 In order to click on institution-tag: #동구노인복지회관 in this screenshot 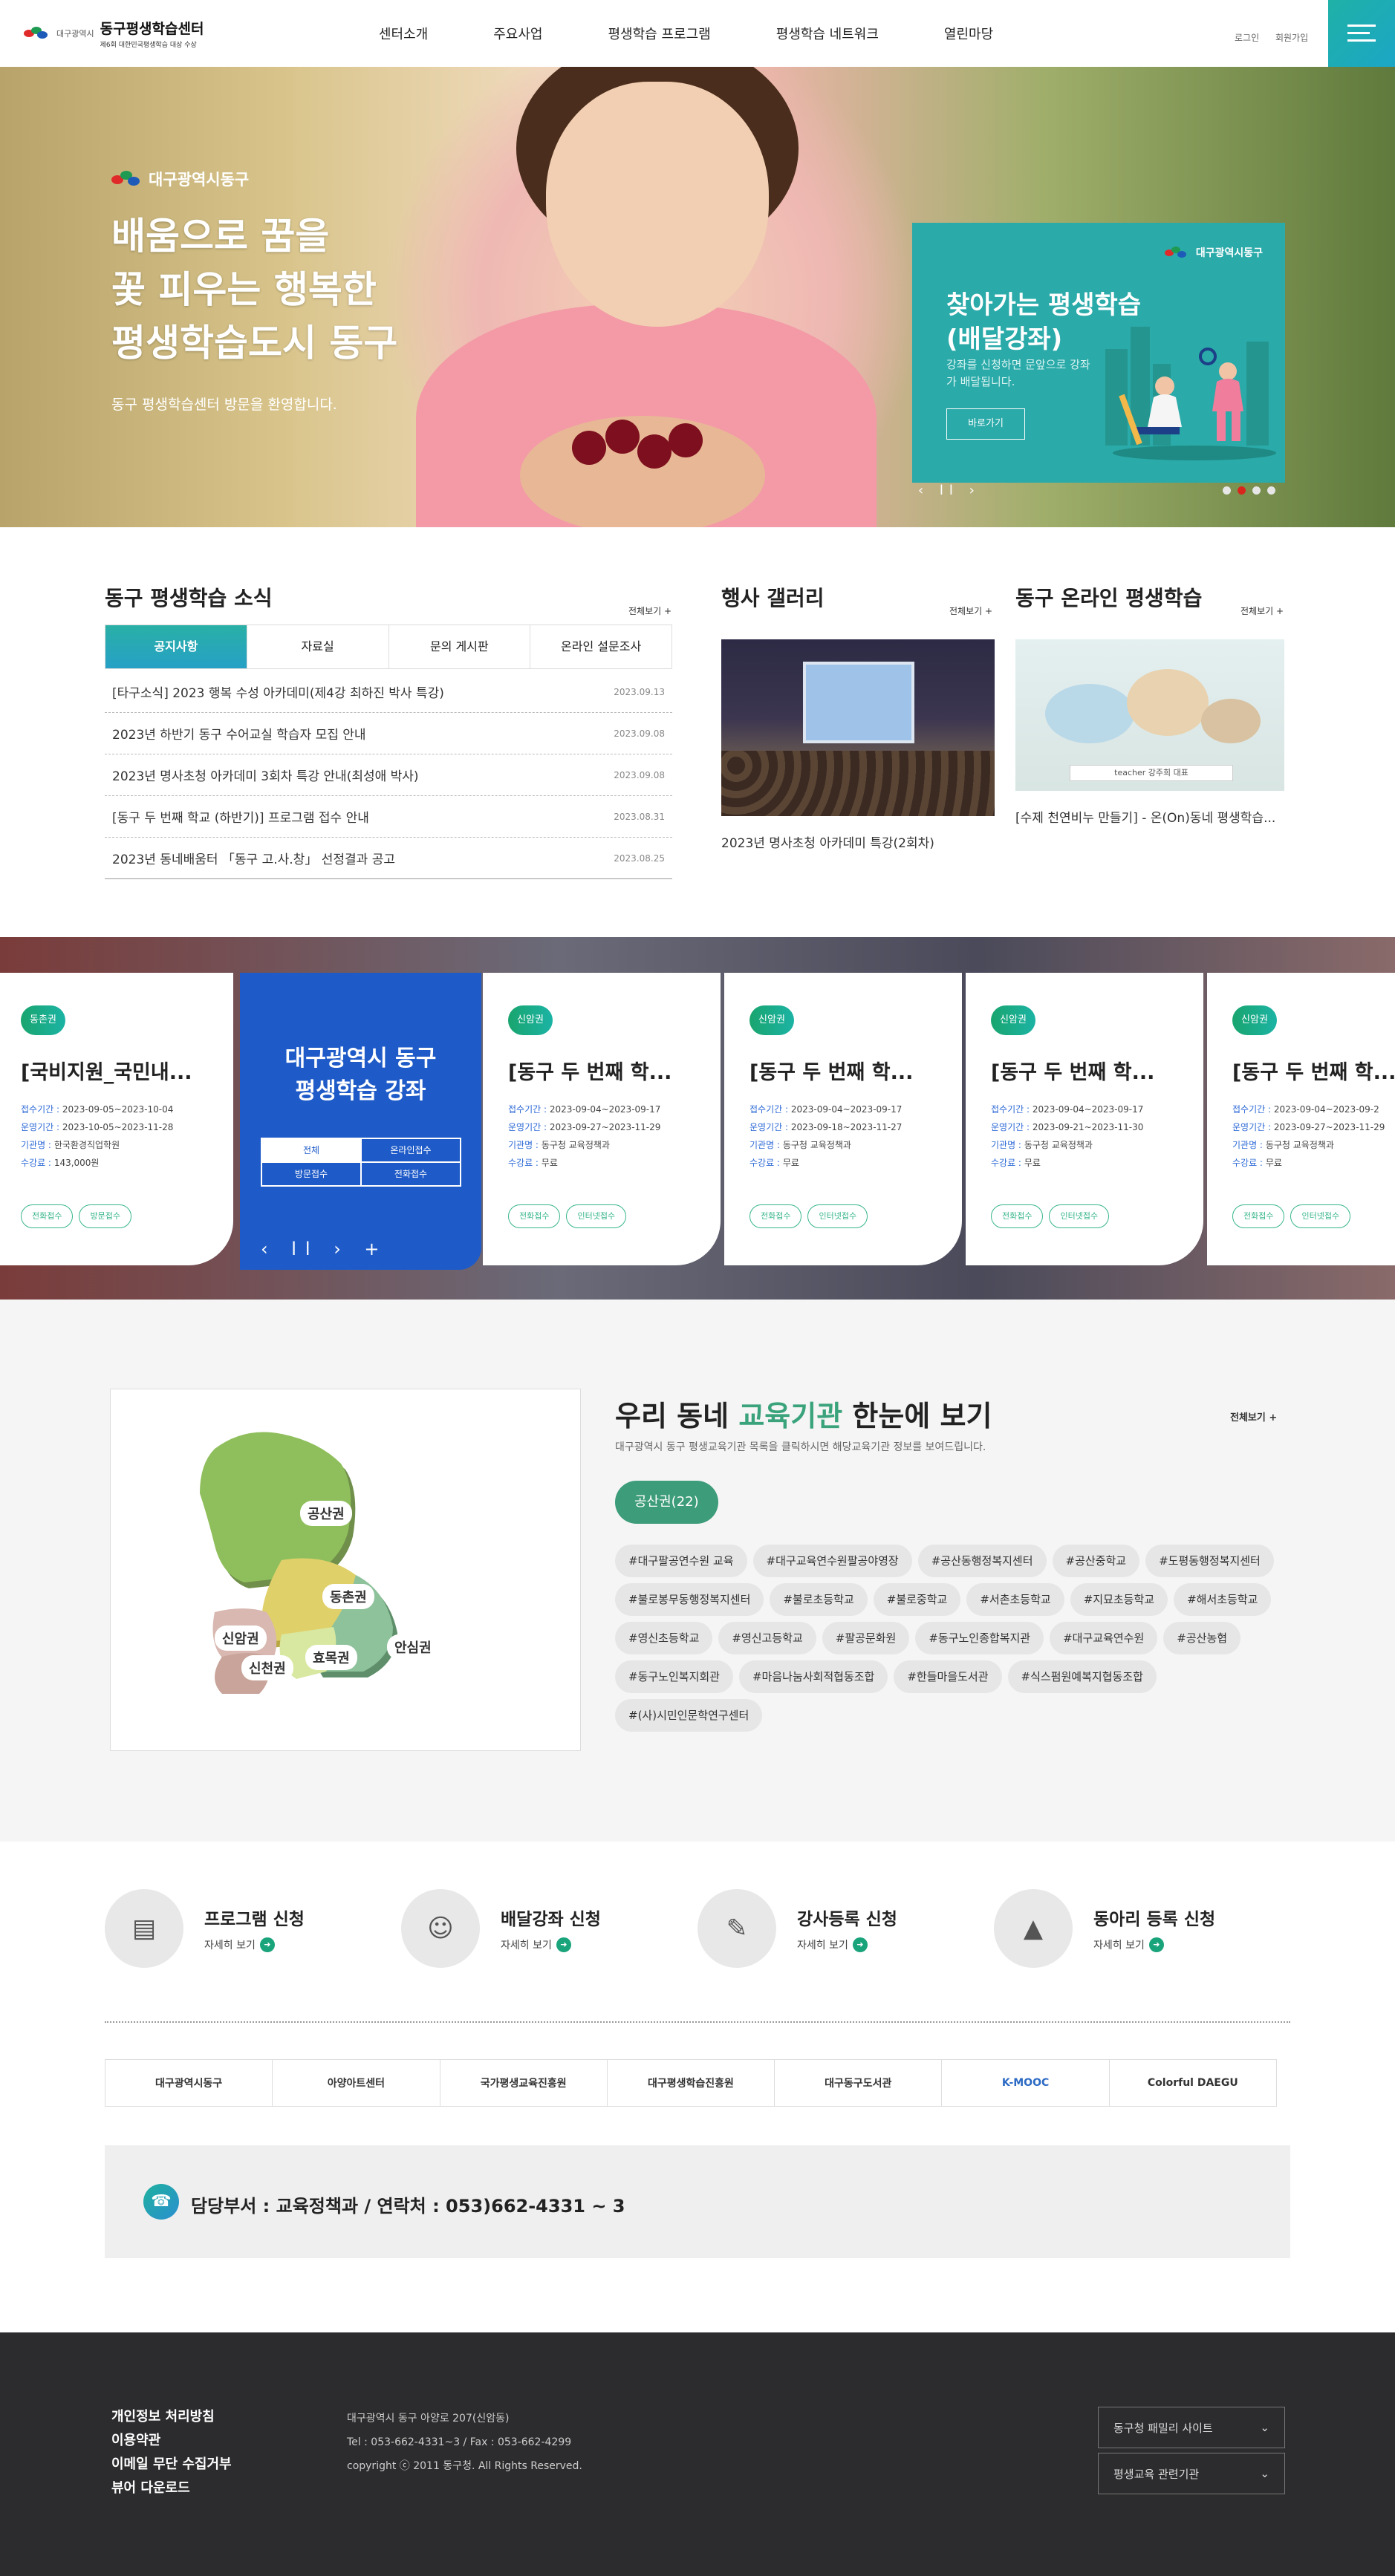, I will do `click(674, 1676)`.